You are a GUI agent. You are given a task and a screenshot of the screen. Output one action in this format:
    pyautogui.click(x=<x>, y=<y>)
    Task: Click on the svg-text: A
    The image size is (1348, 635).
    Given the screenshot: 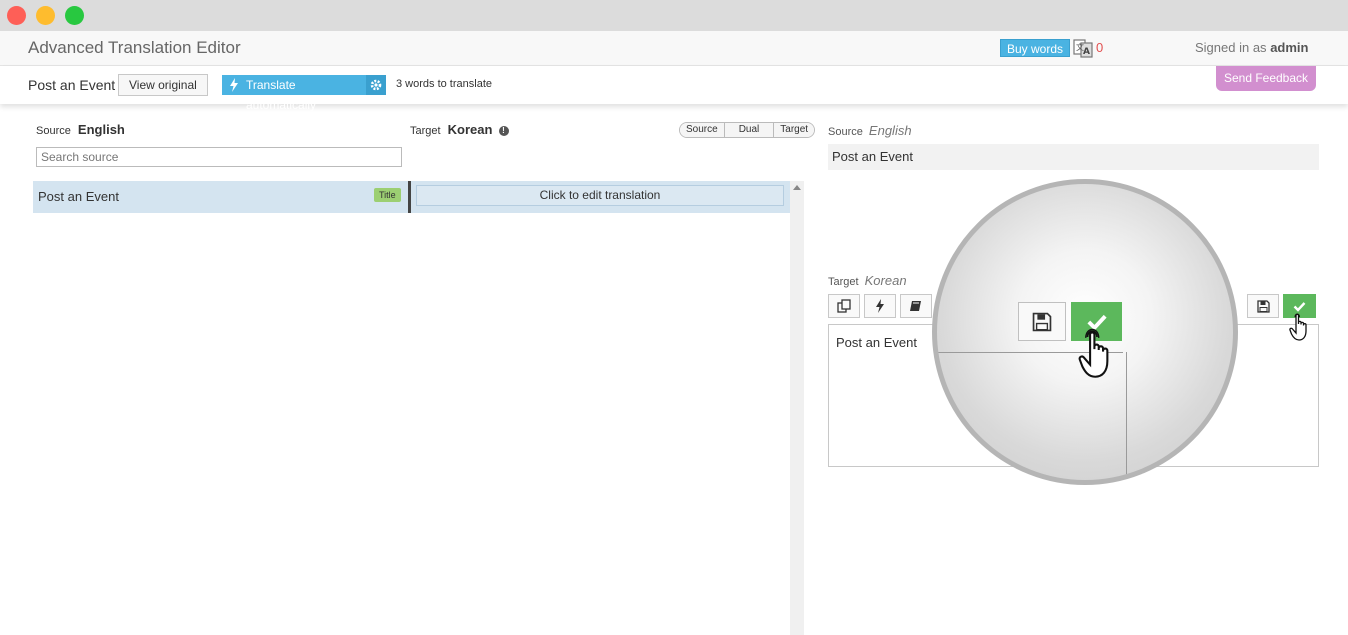 What is the action you would take?
    pyautogui.click(x=1086, y=52)
    